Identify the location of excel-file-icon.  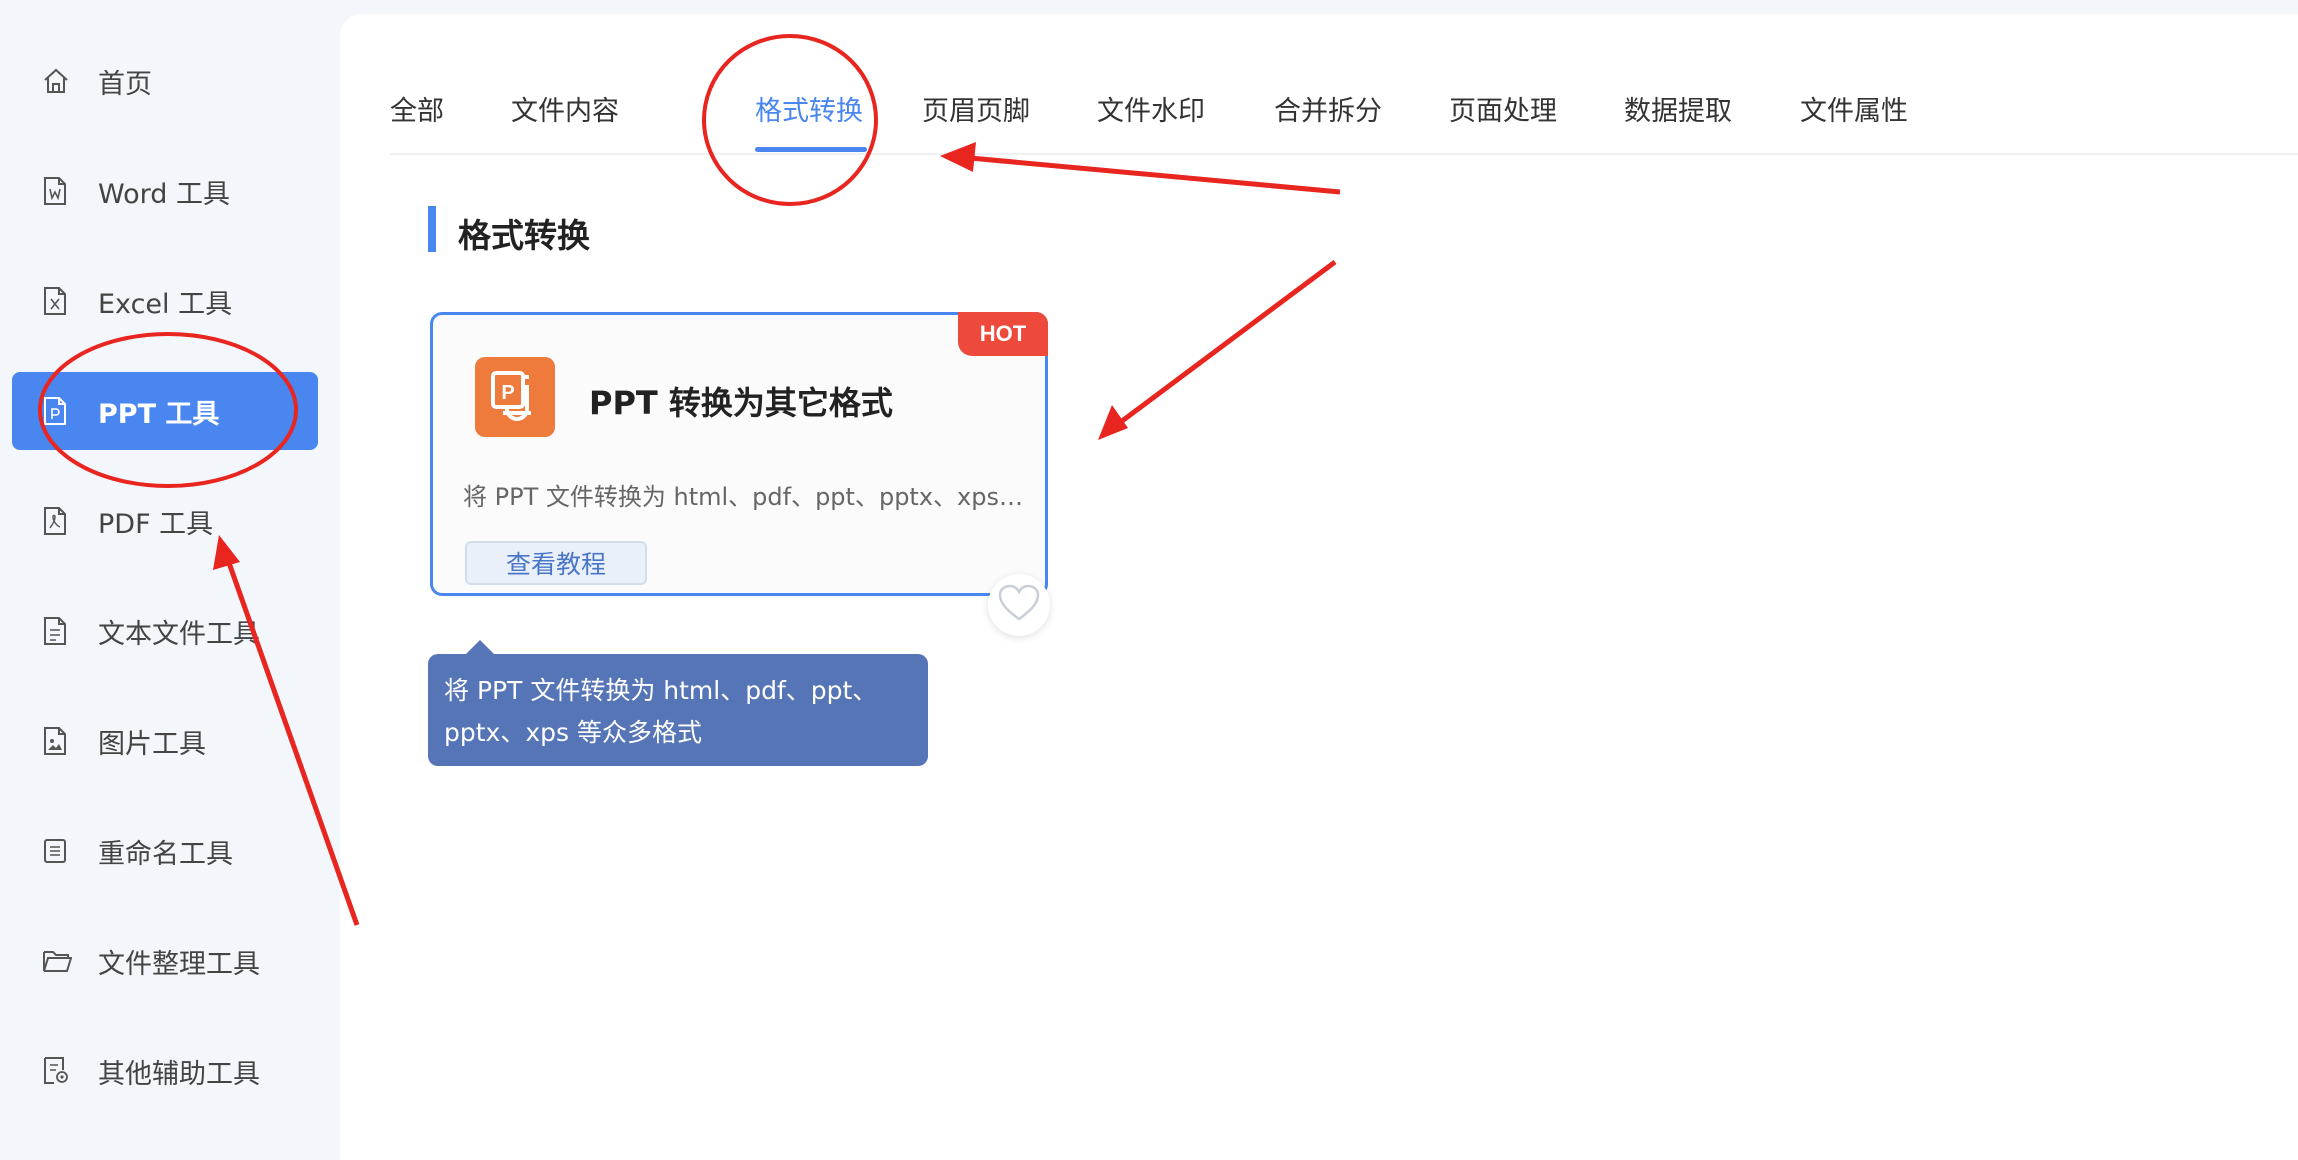
(70, 301).